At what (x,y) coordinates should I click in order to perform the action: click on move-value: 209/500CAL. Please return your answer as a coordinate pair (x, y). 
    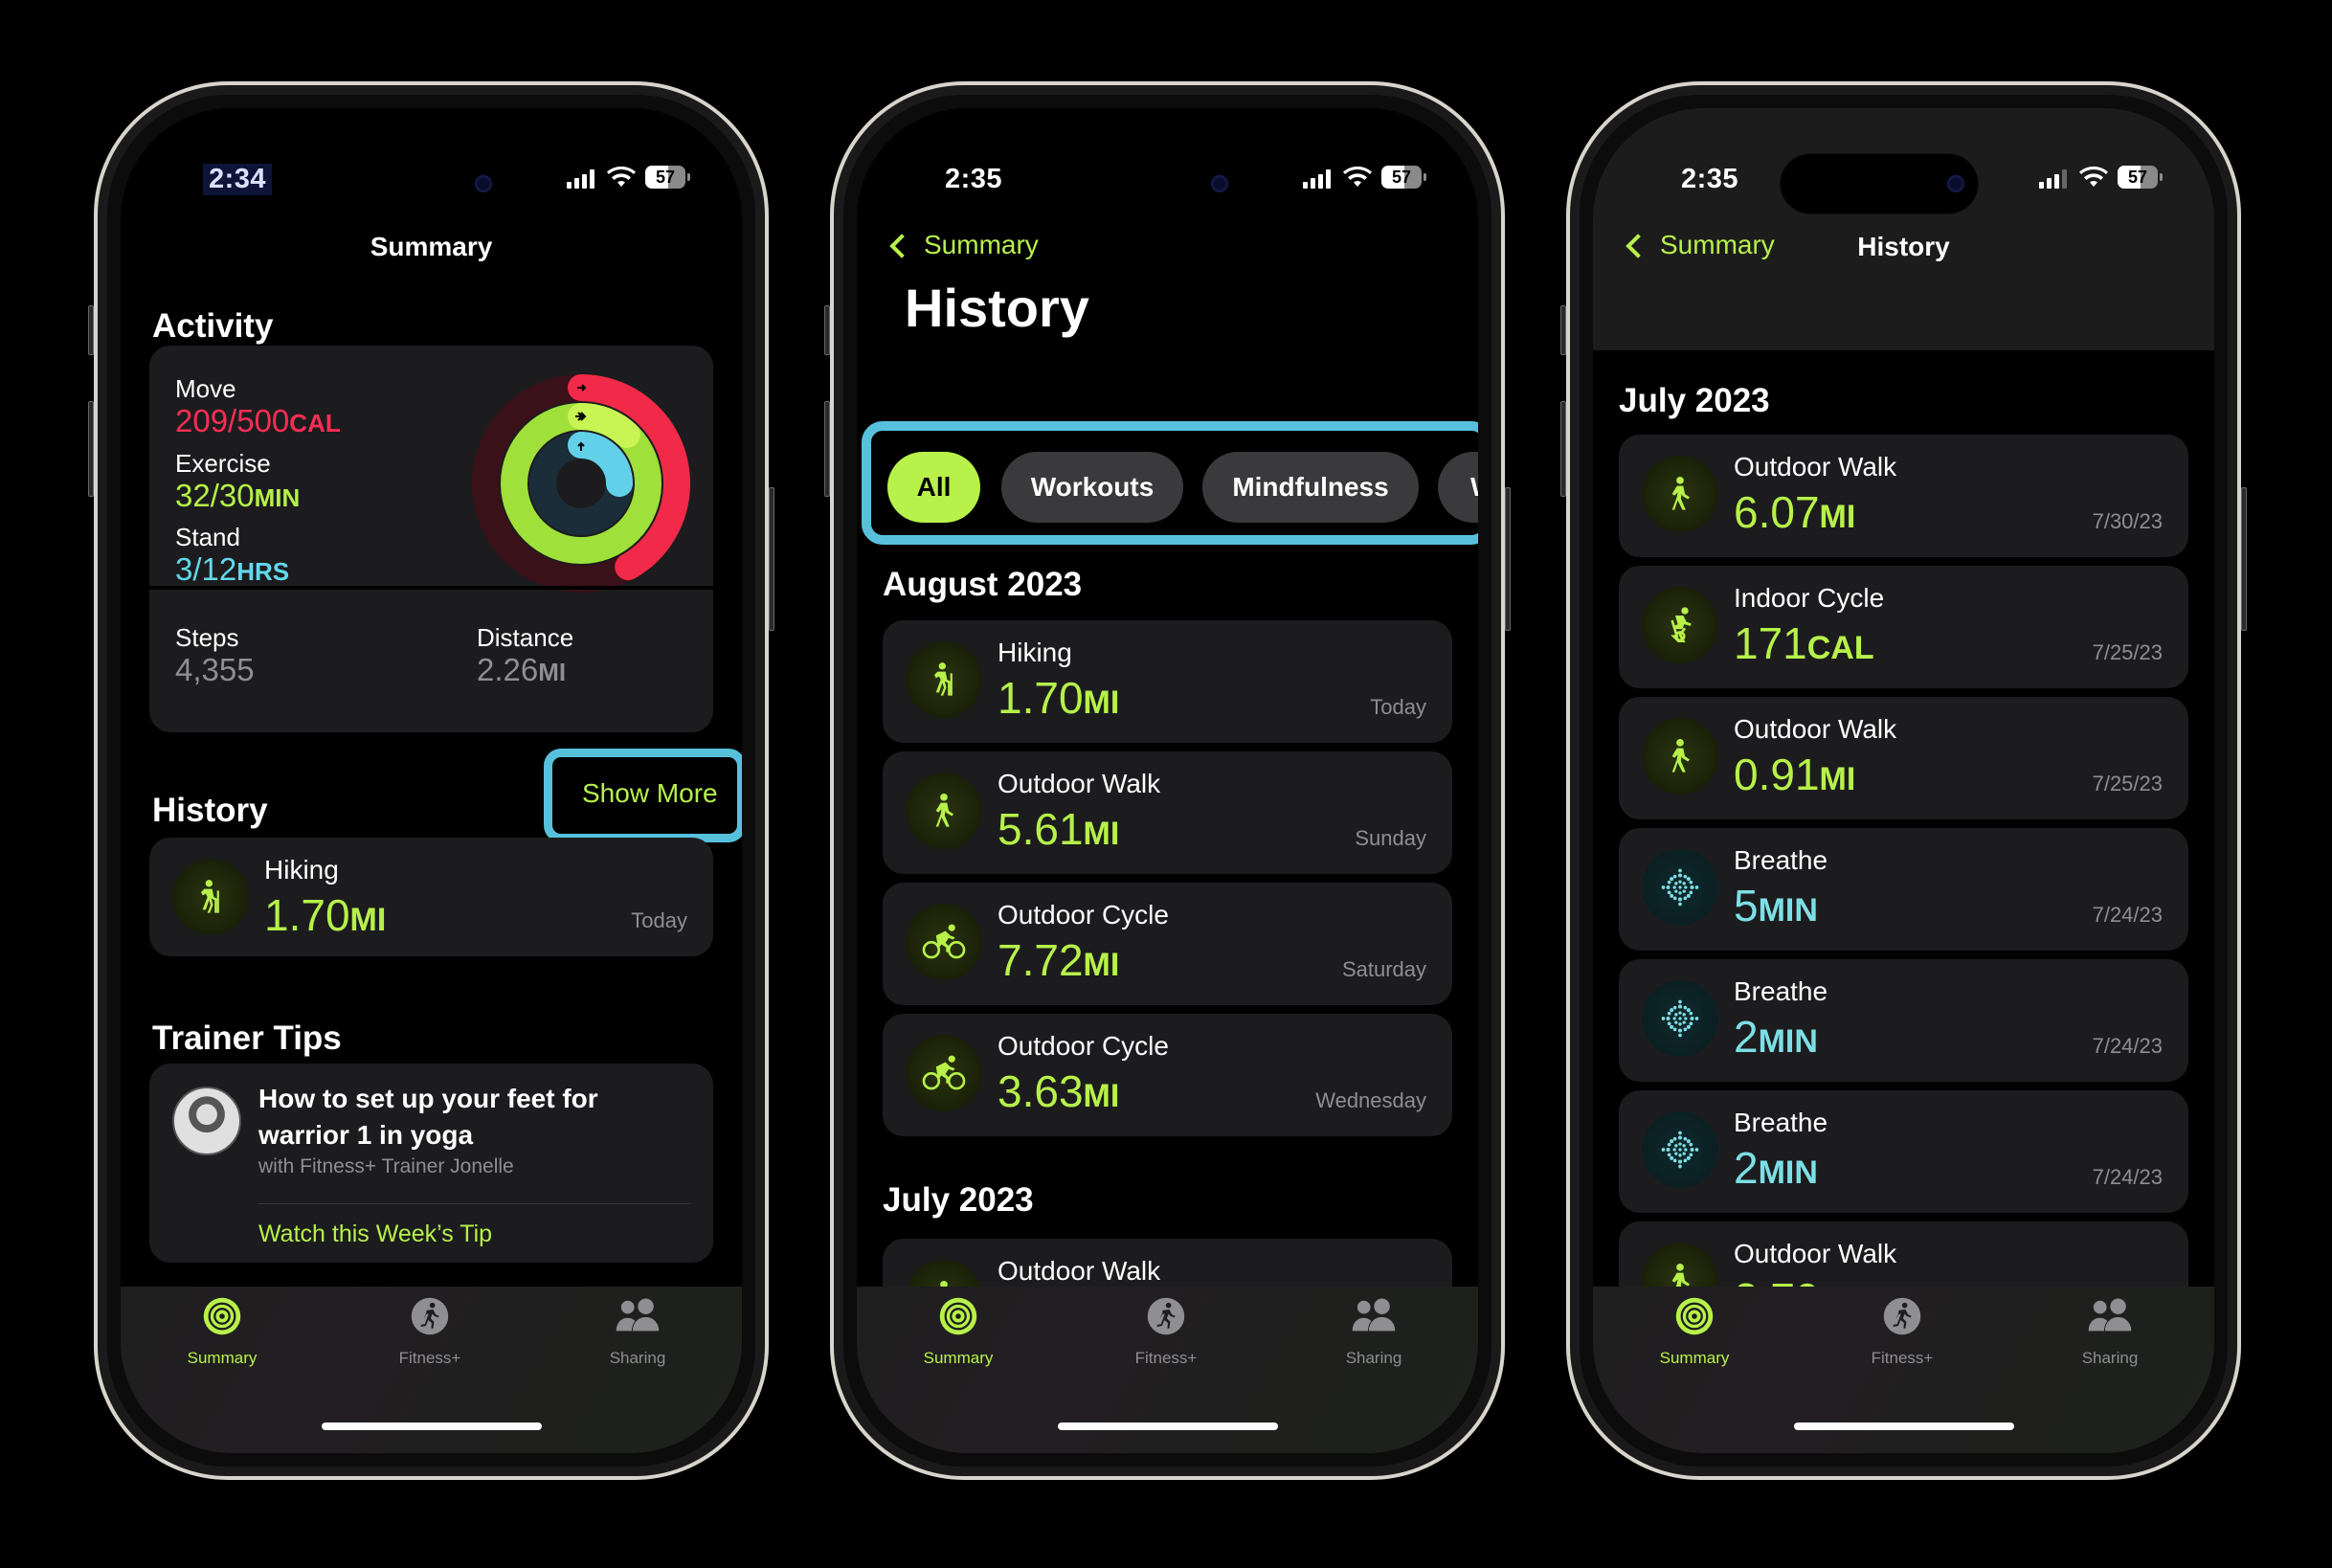
    Looking at the image, I should click on (258, 421).